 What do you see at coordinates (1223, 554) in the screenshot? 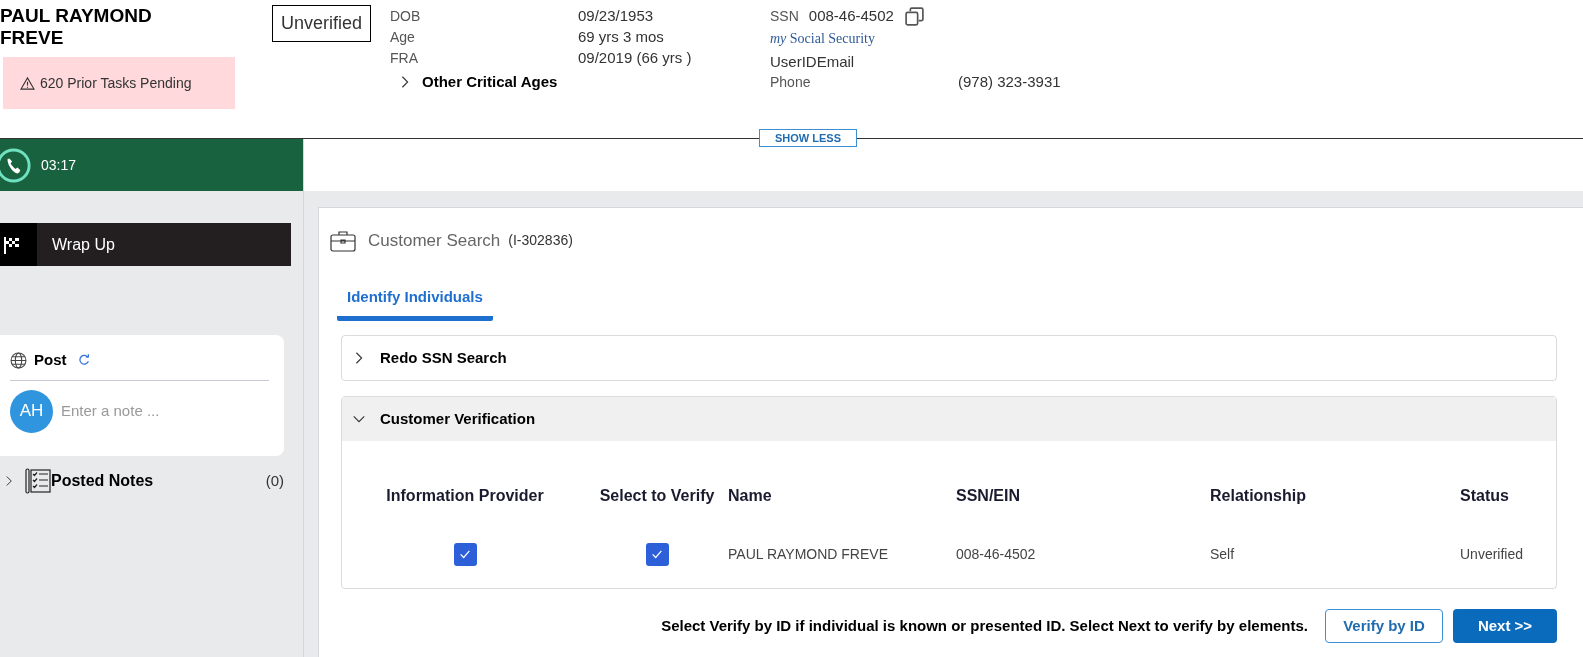
I see `table-cell-text: Self` at bounding box center [1223, 554].